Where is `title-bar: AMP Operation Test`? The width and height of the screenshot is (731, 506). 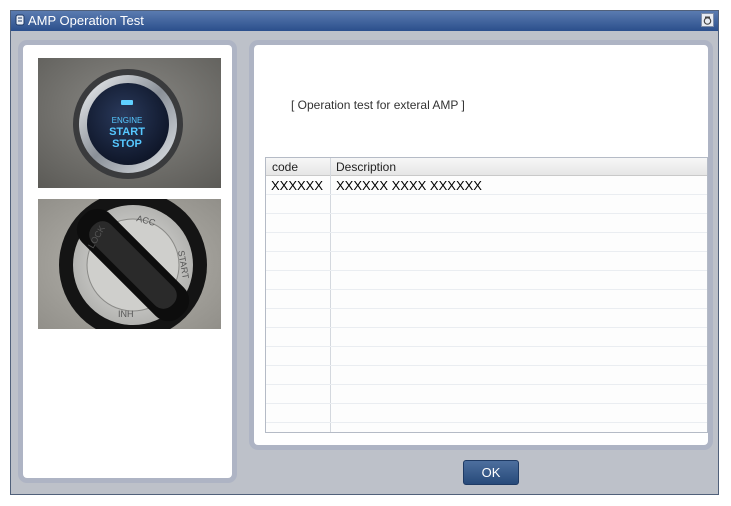
title-bar: AMP Operation Test is located at coordinates (364, 21).